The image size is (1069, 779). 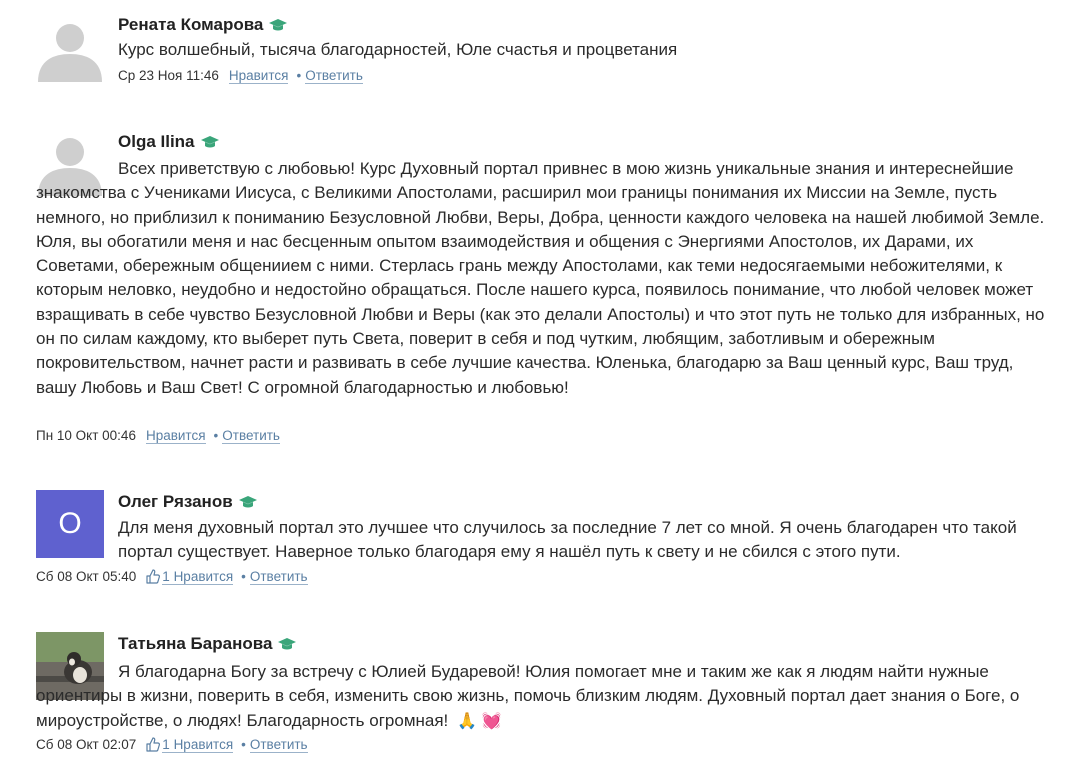 I want to click on comment-author: Татьяна Баранова, so click(x=207, y=645).